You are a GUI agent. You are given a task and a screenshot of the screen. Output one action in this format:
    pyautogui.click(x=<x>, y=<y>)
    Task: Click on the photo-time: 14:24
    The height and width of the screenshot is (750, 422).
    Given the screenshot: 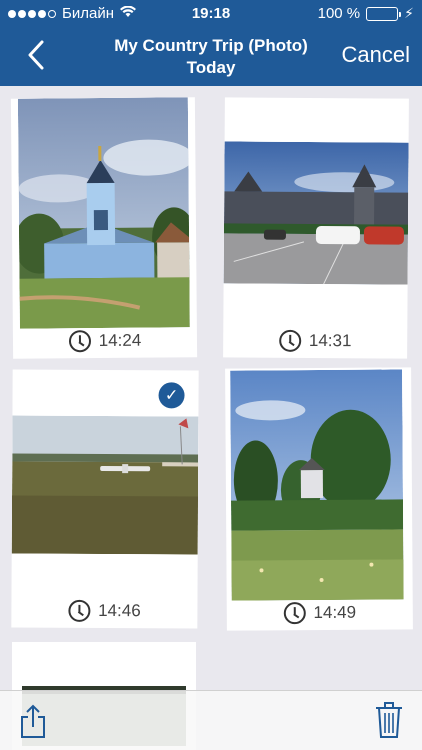 What is the action you would take?
    pyautogui.click(x=105, y=341)
    